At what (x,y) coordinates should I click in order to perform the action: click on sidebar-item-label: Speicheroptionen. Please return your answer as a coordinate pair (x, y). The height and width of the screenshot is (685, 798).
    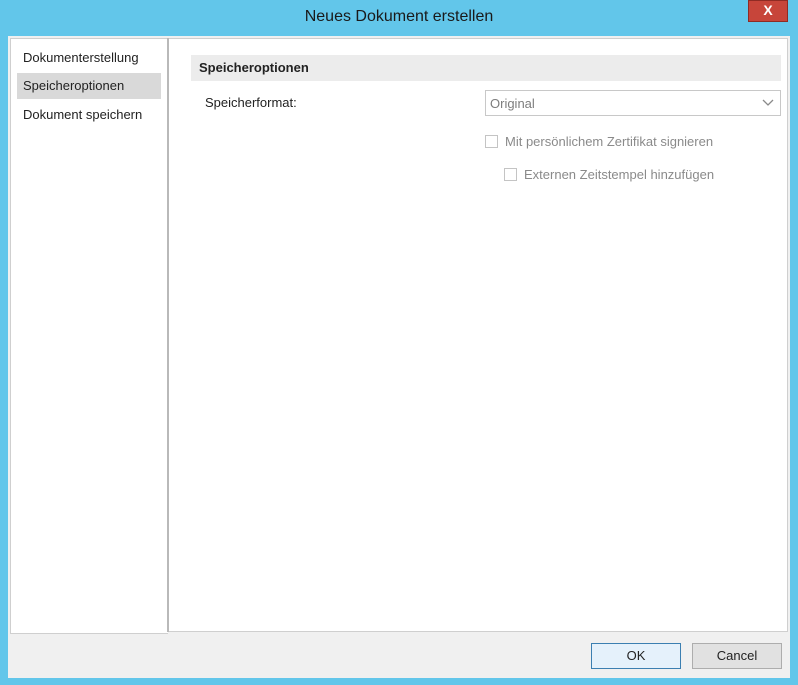
    Looking at the image, I should click on (74, 85).